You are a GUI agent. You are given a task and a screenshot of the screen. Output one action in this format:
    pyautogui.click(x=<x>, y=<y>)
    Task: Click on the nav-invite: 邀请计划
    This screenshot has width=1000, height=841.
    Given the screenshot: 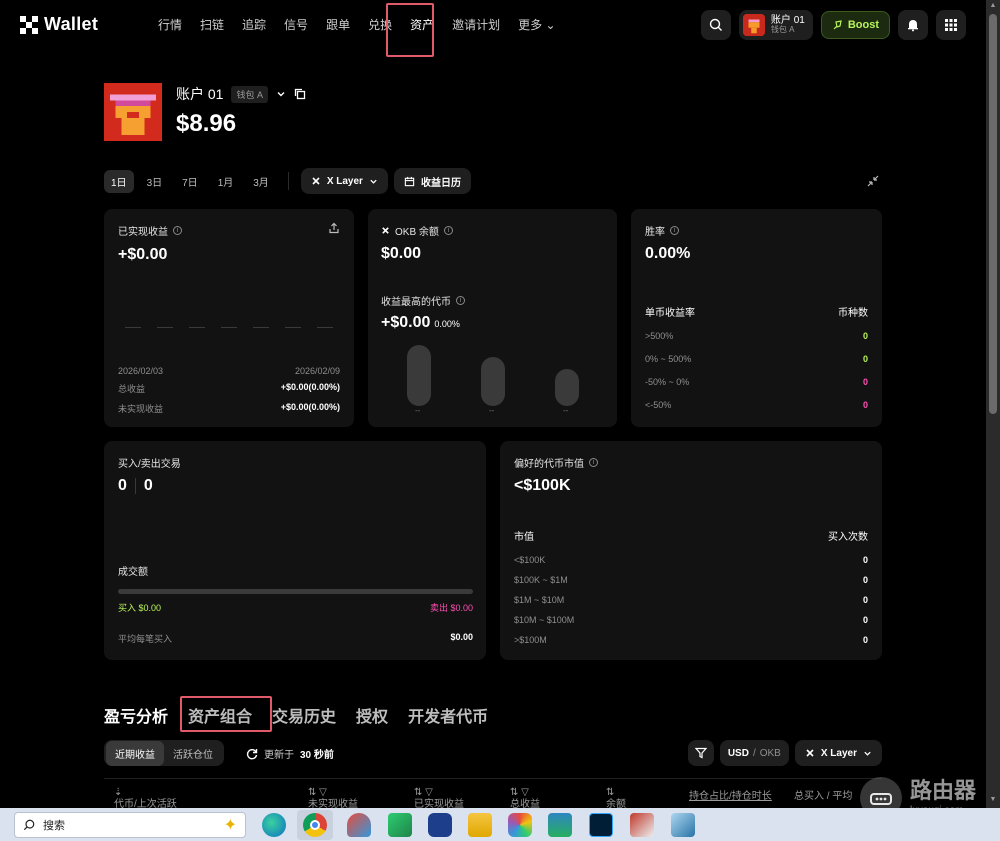 What is the action you would take?
    pyautogui.click(x=476, y=24)
    